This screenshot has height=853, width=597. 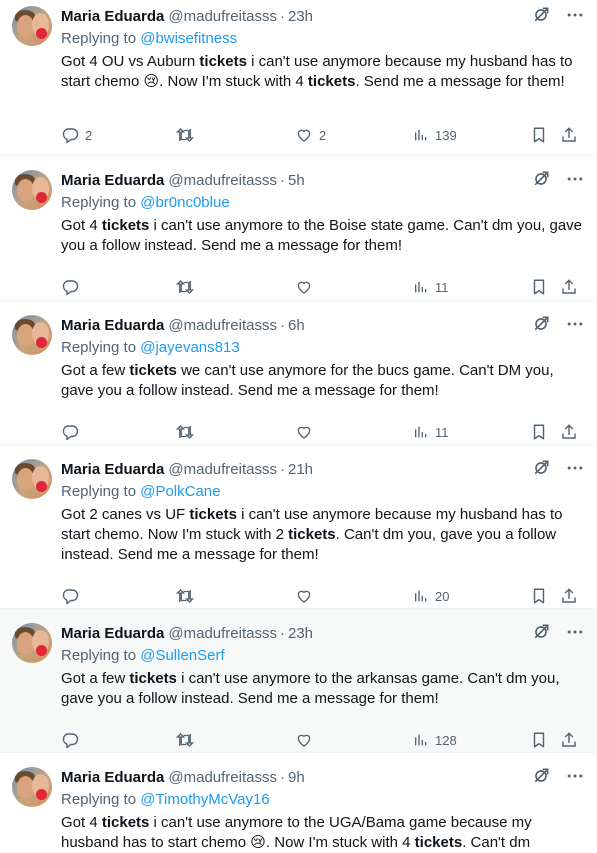 What do you see at coordinates (446, 740) in the screenshot?
I see `view-count: 128` at bounding box center [446, 740].